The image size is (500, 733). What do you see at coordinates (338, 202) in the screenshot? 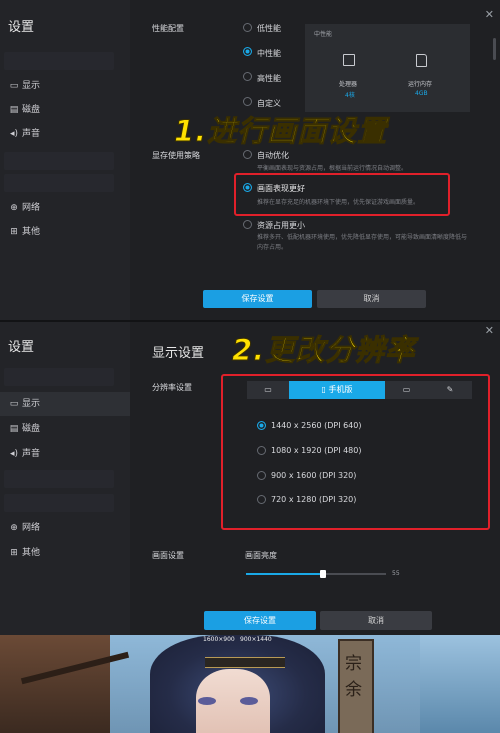
I see `vram-option-quality-desc: 推荐在显存充足的机器环境下使用，优先保证游戏画面质量。` at bounding box center [338, 202].